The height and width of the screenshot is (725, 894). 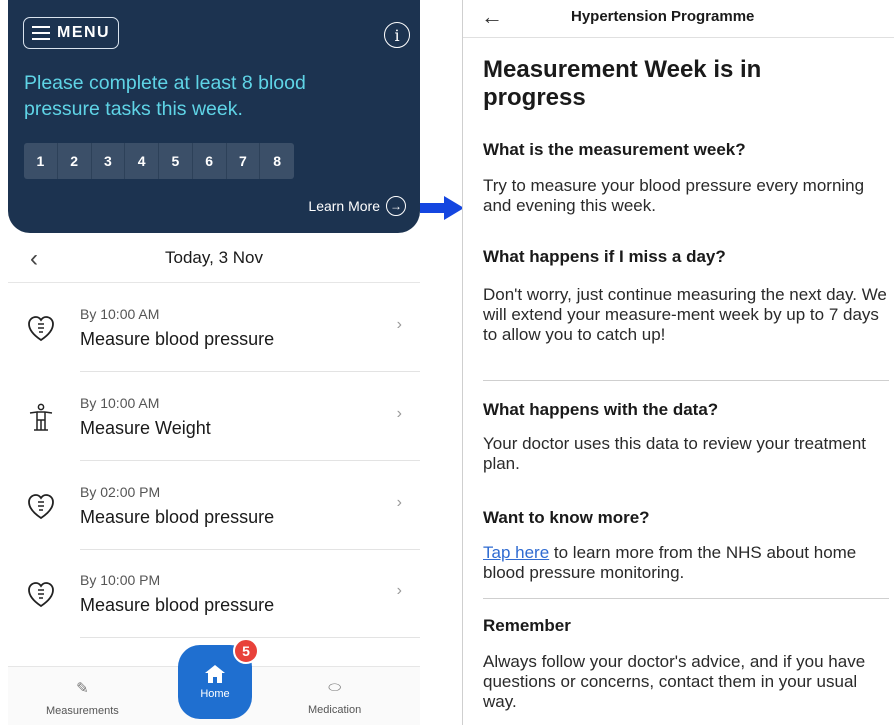 I want to click on tab-medication: ⬭ Medication, so click(x=334, y=697).